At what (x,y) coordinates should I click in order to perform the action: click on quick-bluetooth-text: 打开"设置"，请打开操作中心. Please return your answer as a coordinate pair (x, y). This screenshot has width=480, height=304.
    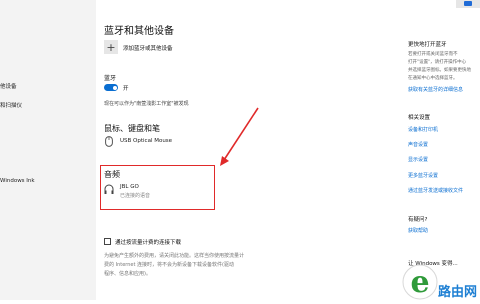
    Looking at the image, I should click on (437, 62).